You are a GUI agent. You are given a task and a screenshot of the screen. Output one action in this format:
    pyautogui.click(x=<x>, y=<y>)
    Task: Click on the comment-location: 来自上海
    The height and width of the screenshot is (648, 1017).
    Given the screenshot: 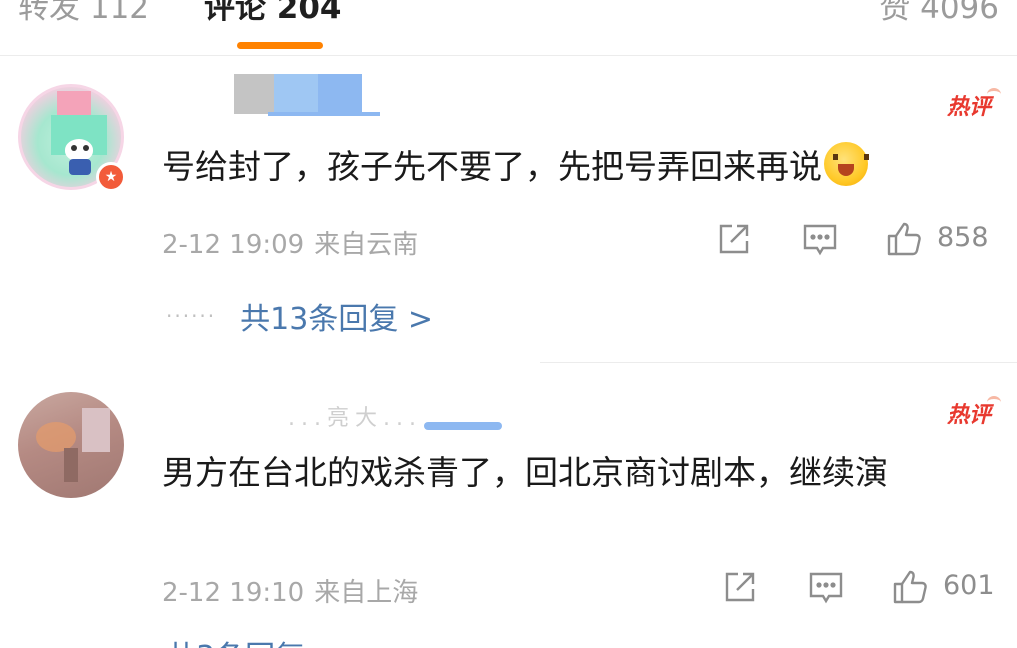 What is the action you would take?
    pyautogui.click(x=366, y=593)
    